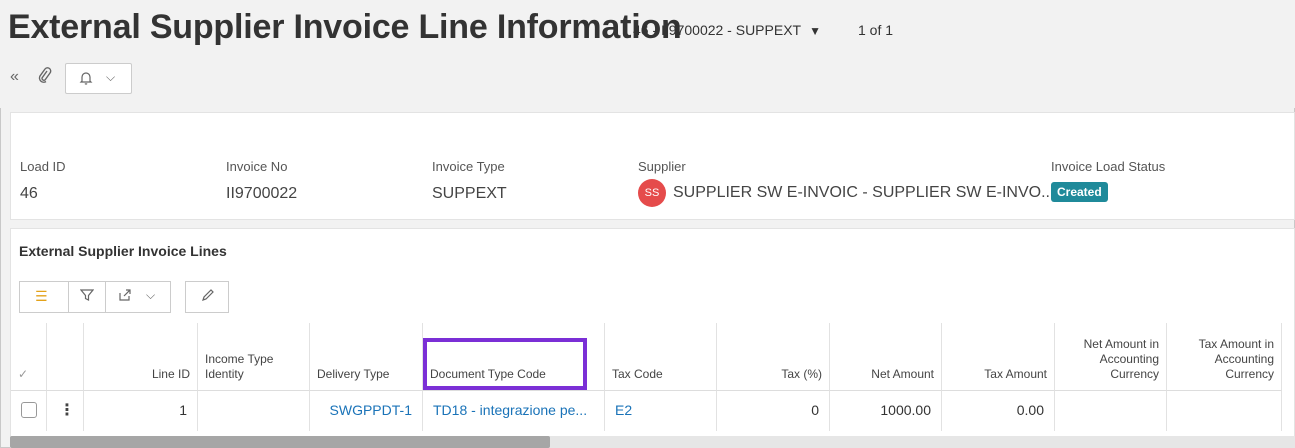 Image resolution: width=1295 pixels, height=448 pixels. I want to click on row-actions: ⋮, so click(65, 411).